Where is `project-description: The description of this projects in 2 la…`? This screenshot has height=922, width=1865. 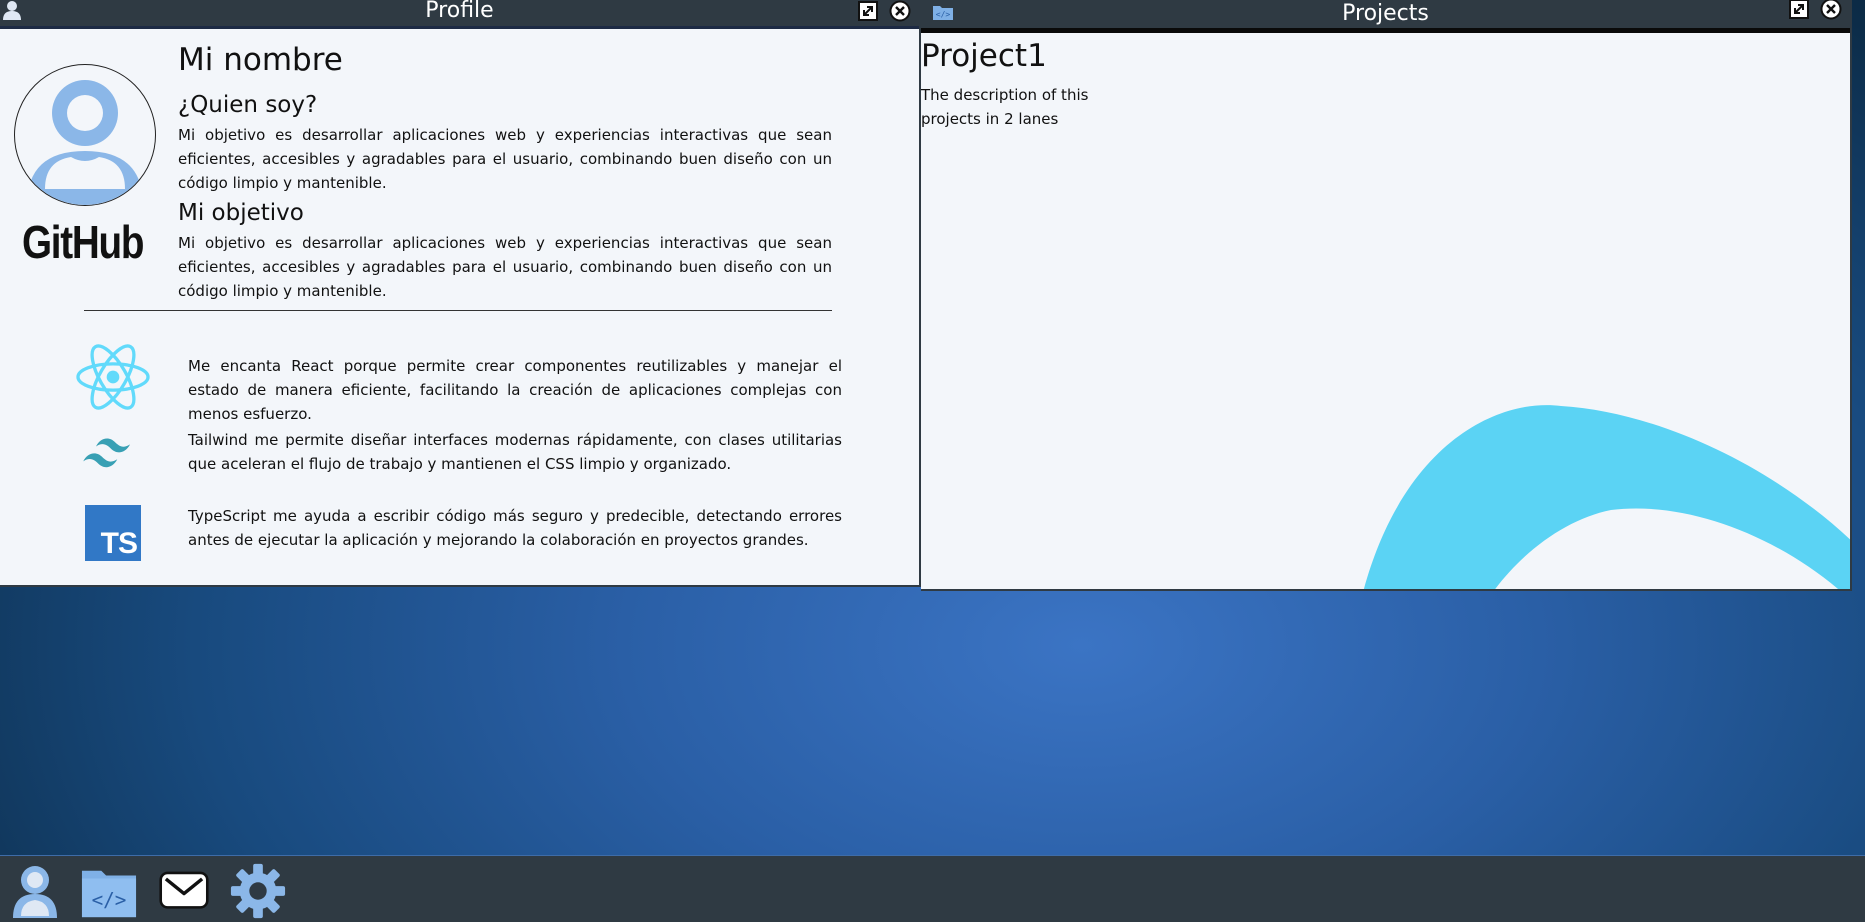 project-description: The description of this projects in 2 la… is located at coordinates (1005, 107).